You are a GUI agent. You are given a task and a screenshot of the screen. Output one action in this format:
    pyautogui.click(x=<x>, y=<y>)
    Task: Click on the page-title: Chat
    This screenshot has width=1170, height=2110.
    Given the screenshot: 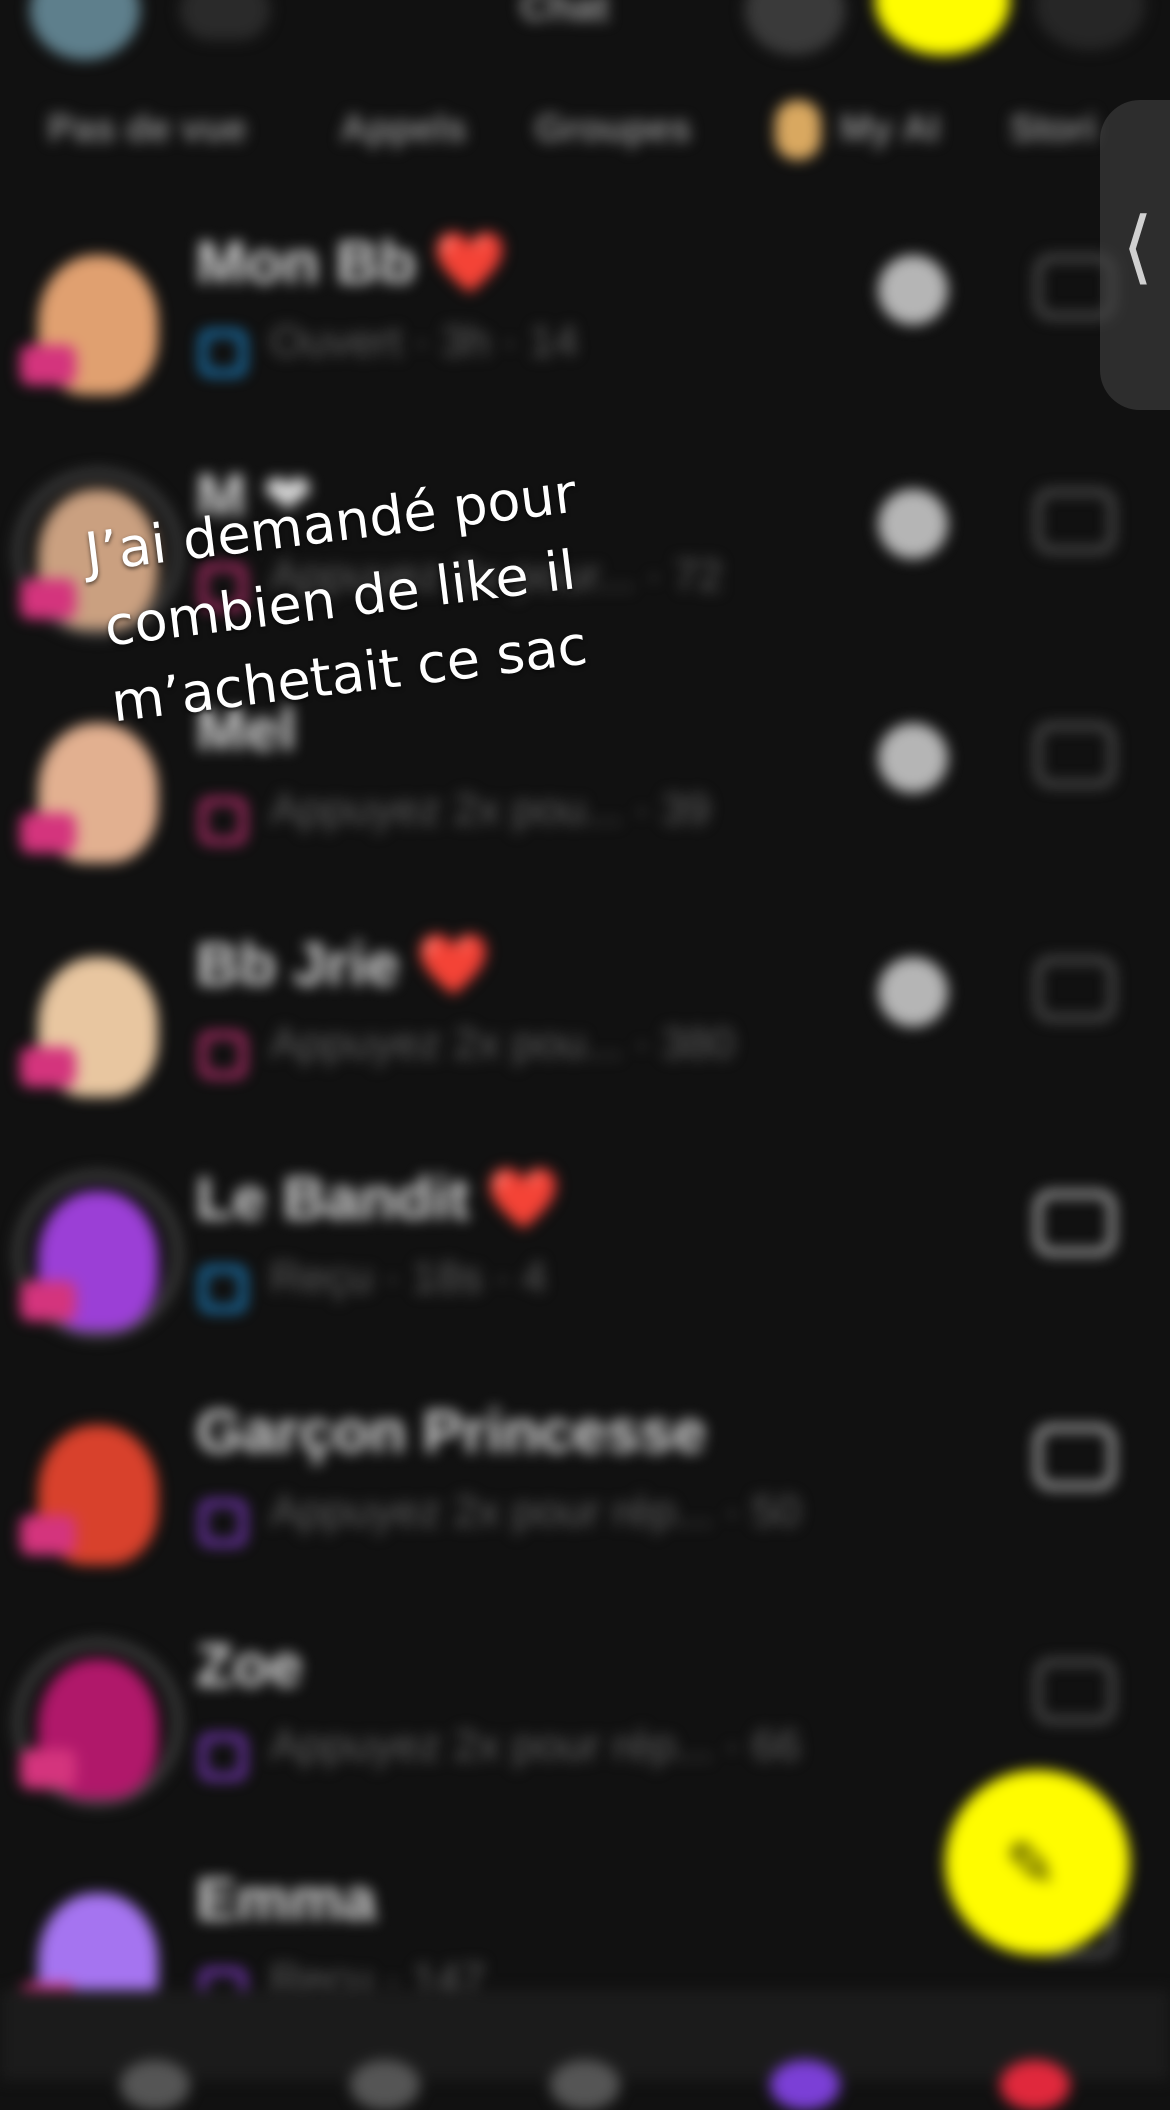 What is the action you would take?
    pyautogui.click(x=564, y=14)
    